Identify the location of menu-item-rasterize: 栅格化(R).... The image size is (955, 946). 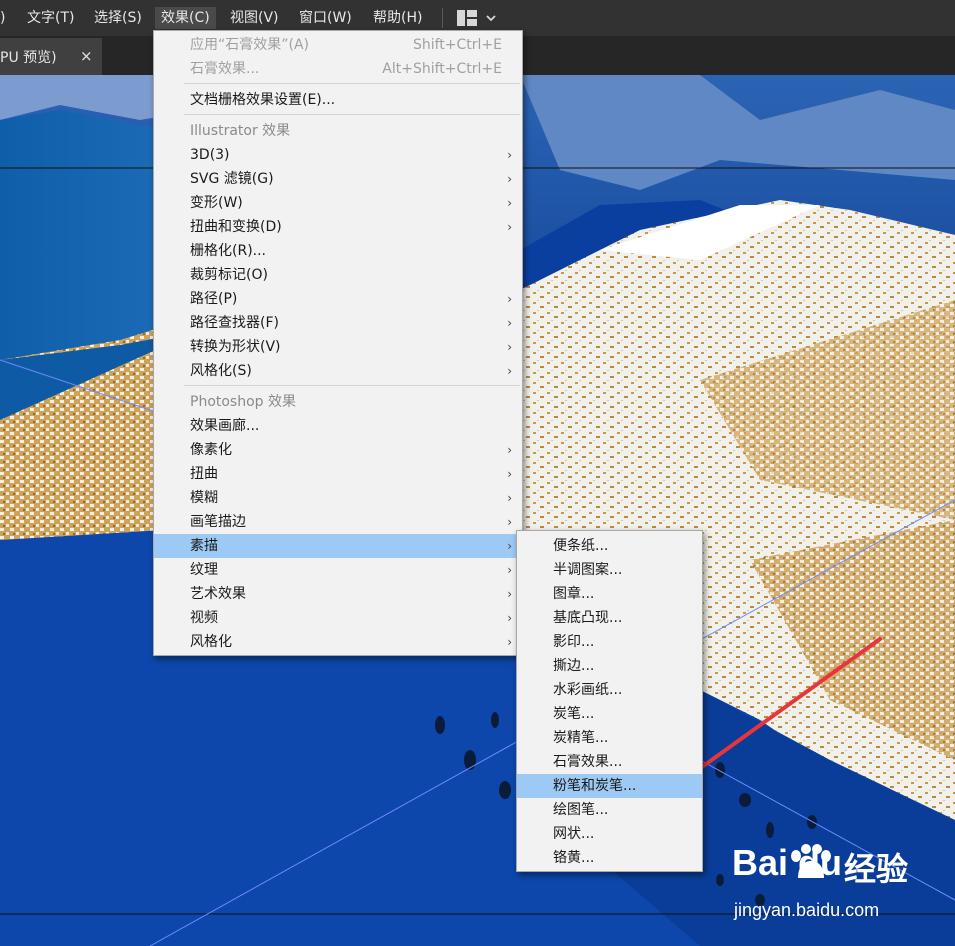
(338, 251).